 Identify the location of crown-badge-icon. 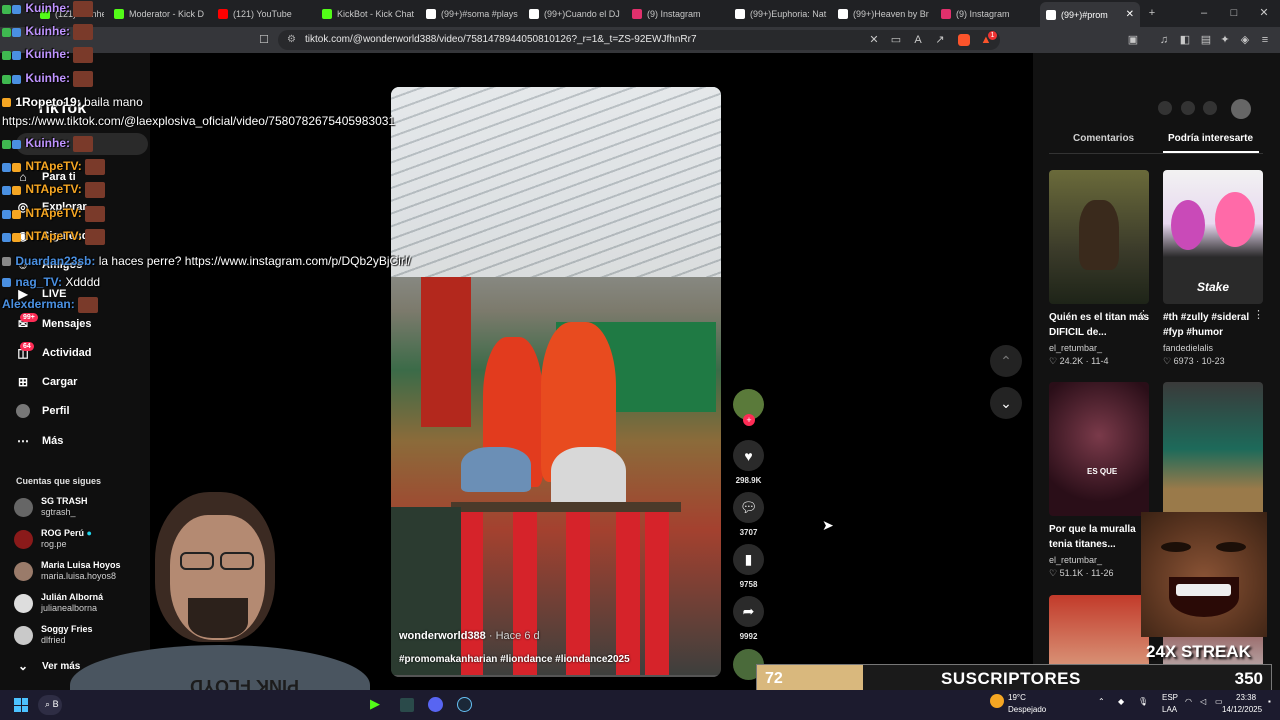
(6, 103).